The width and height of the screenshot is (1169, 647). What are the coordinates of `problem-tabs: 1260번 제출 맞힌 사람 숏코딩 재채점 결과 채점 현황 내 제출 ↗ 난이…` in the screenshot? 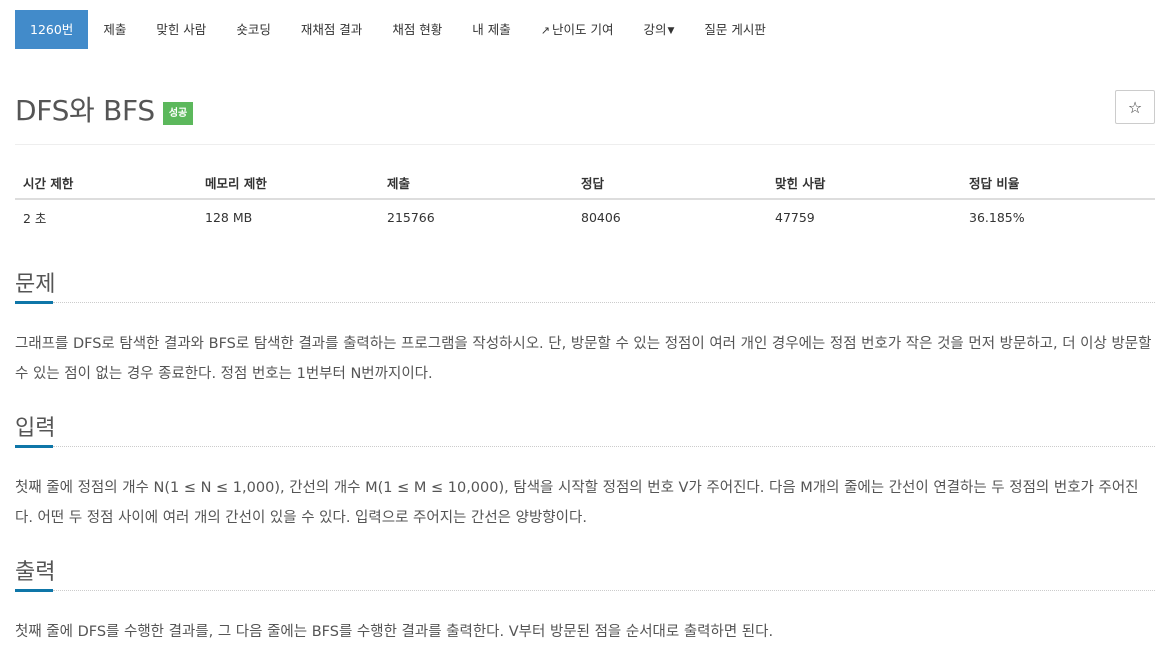 It's located at (398, 29).